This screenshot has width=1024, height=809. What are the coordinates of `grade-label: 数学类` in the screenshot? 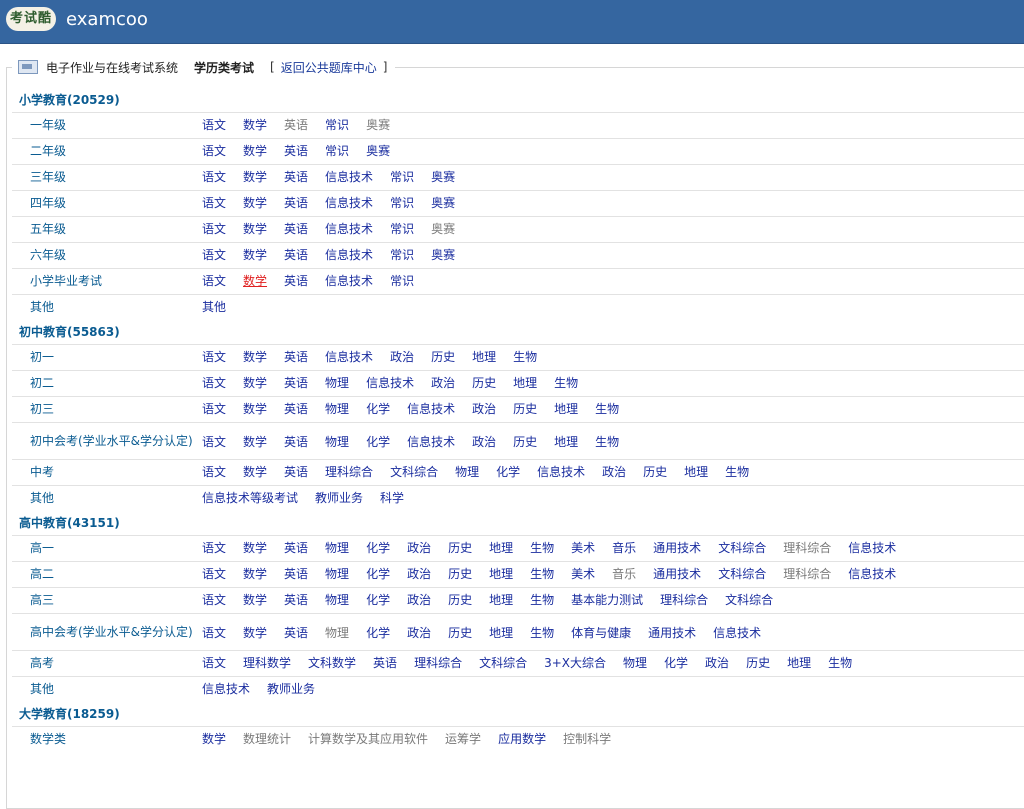 It's located at (104, 739).